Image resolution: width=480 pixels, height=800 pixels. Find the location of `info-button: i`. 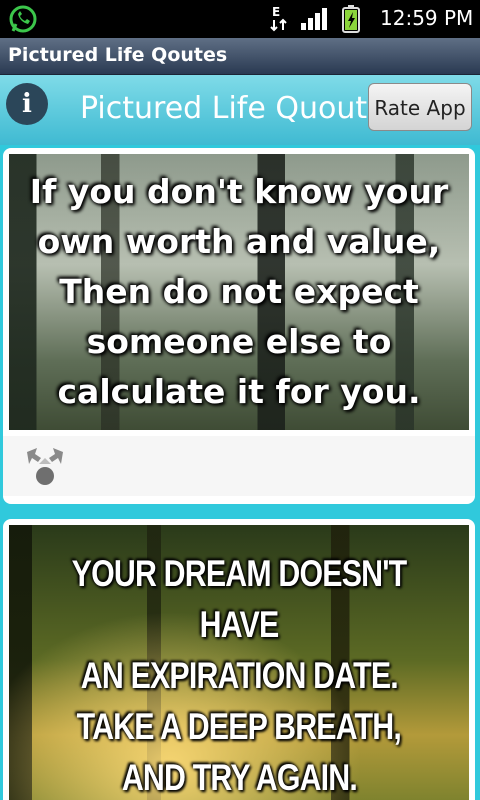

info-button: i is located at coordinates (27, 104).